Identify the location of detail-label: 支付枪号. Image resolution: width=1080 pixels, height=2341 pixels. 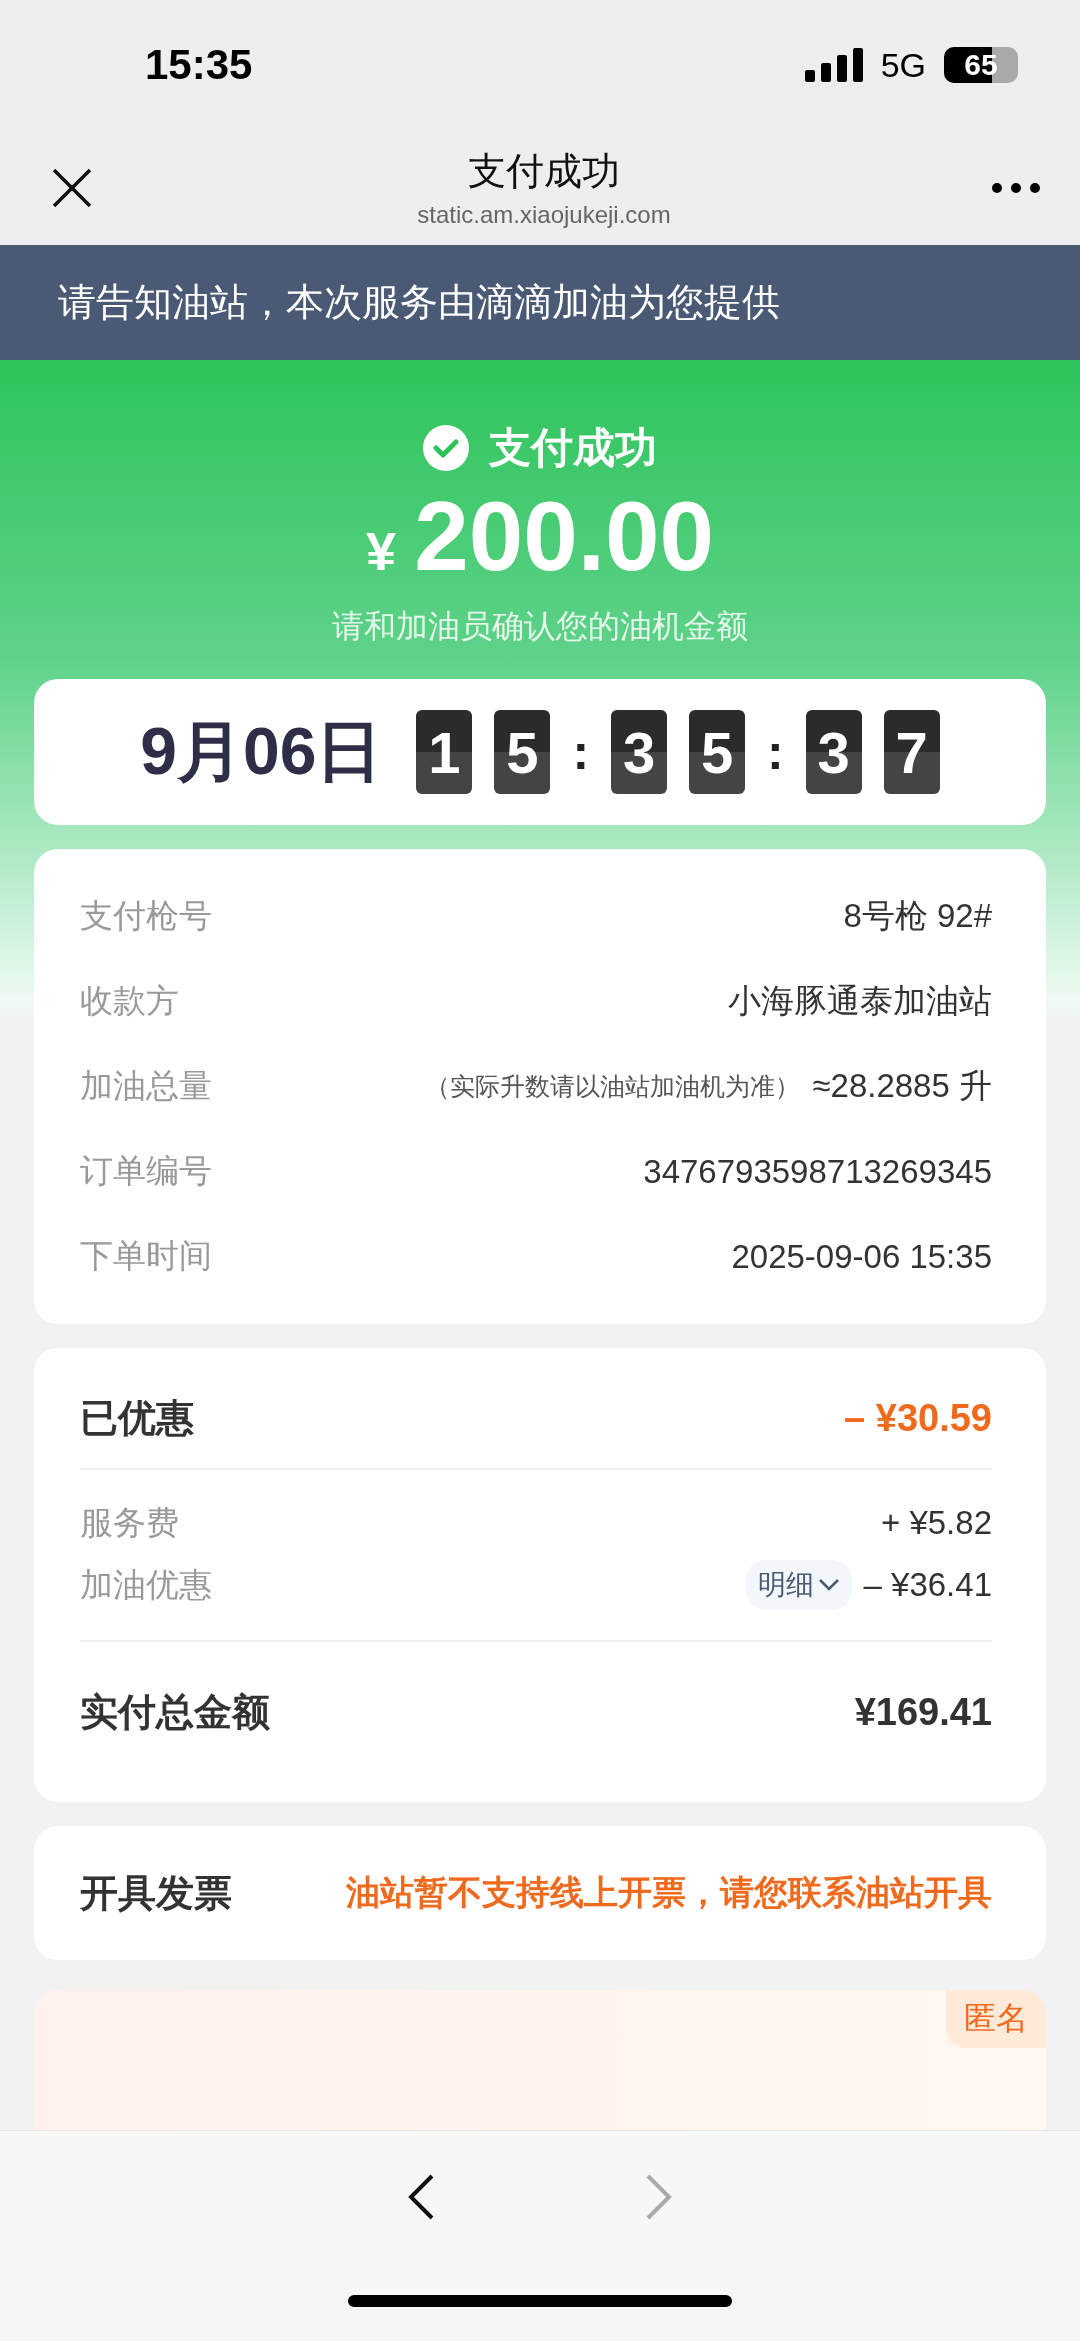
(146, 916).